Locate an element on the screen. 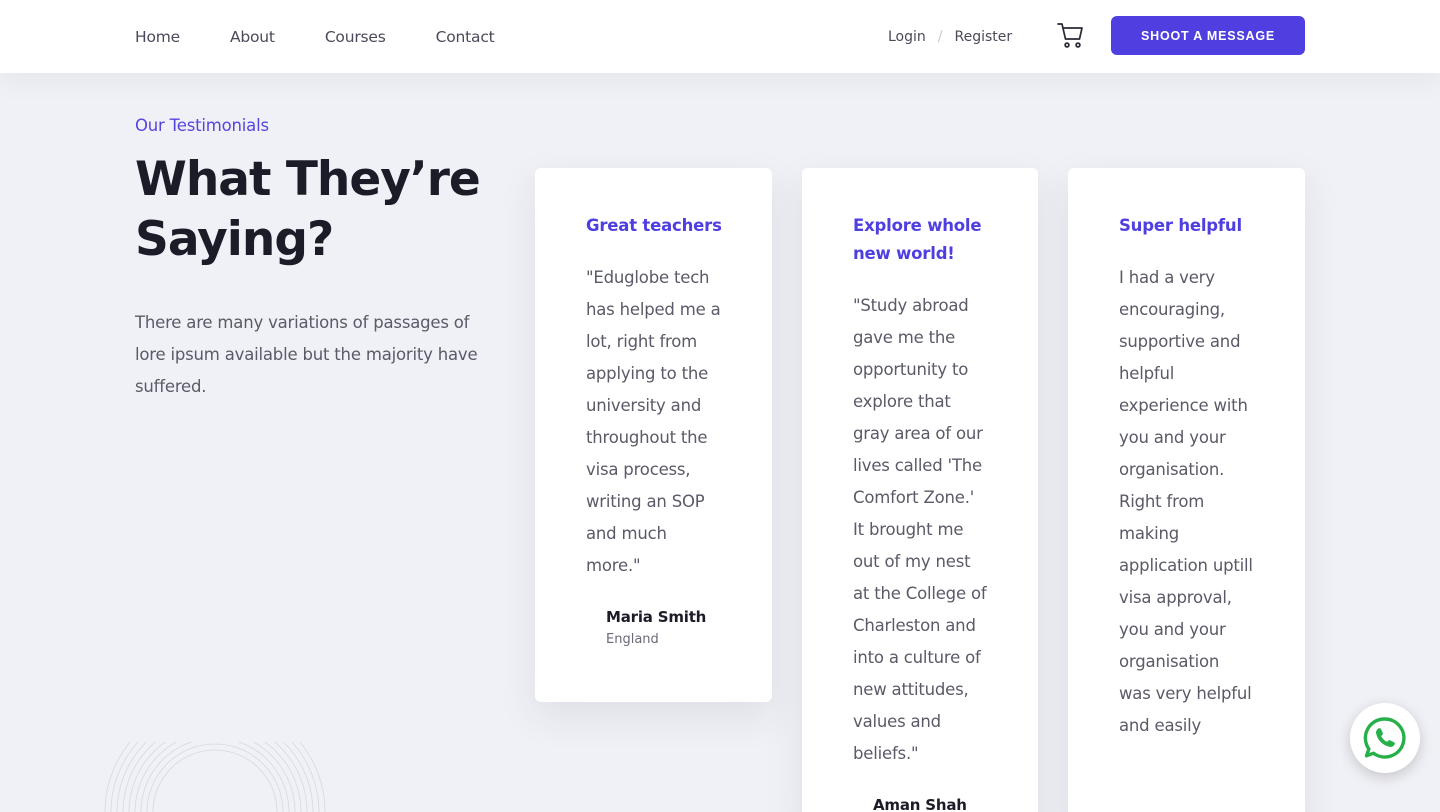  author-name: Aman Shah is located at coordinates (920, 804).